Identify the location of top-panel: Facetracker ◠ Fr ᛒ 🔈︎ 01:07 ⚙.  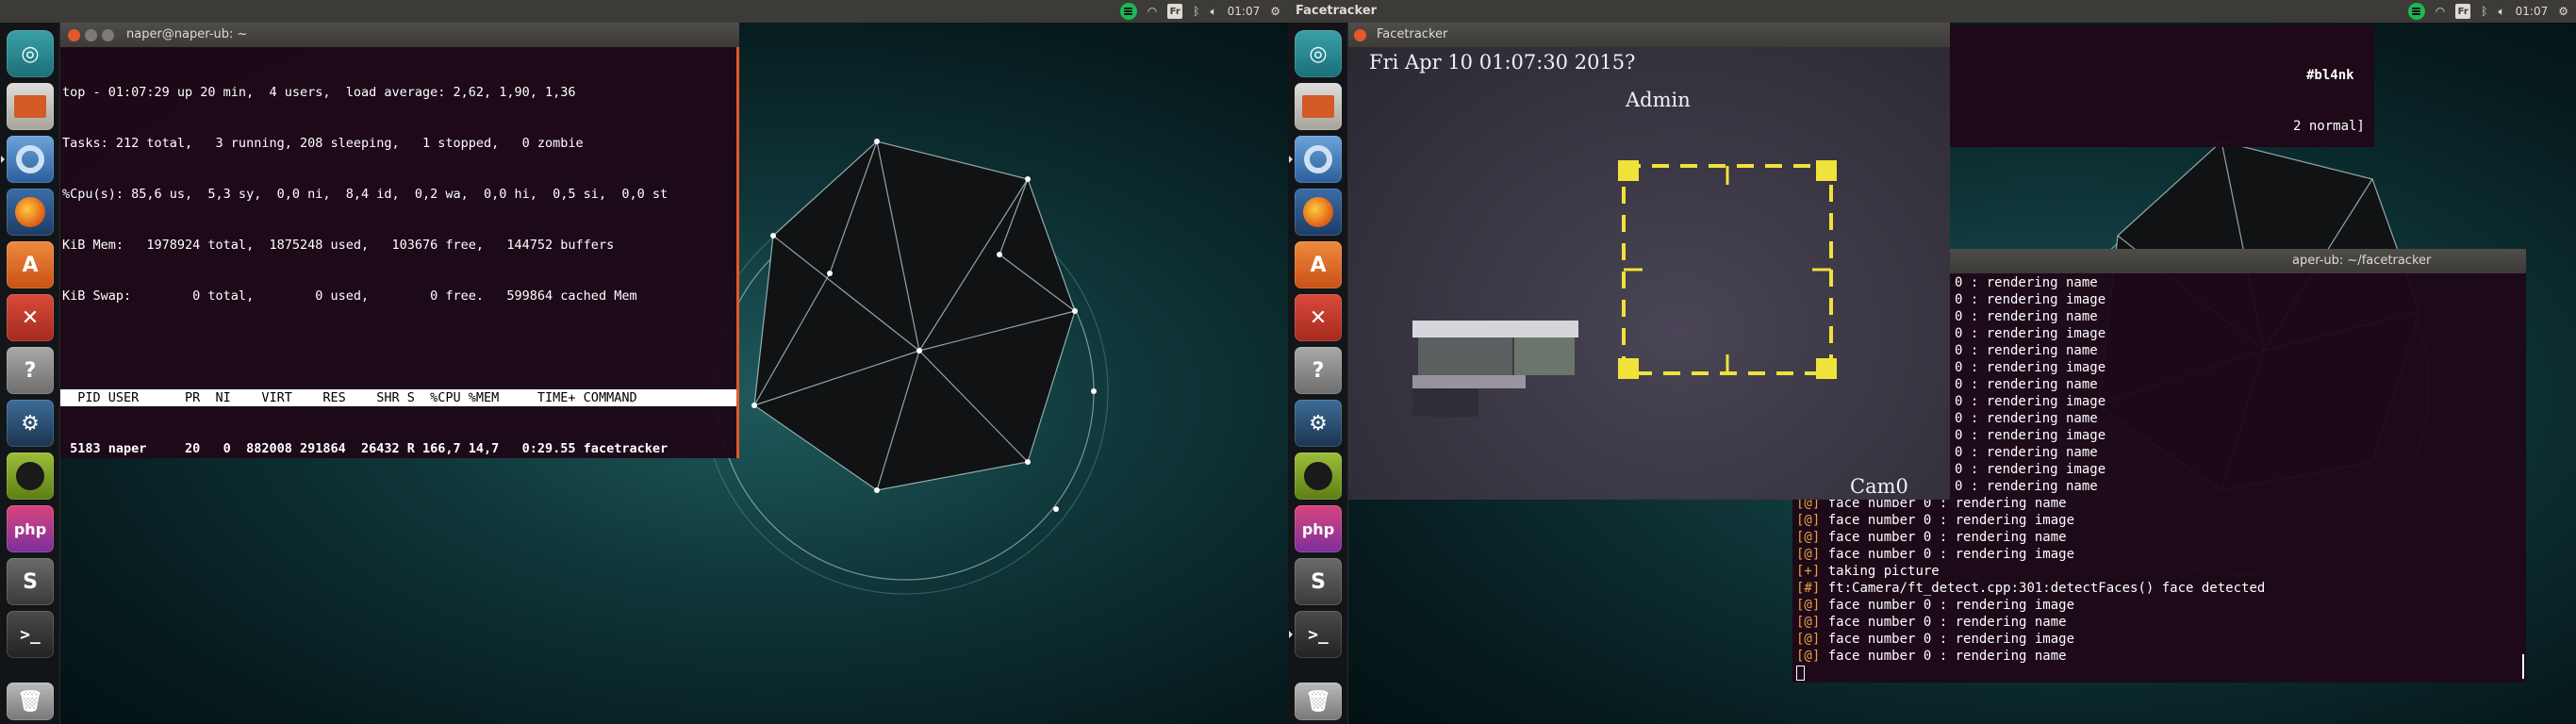
(1932, 11).